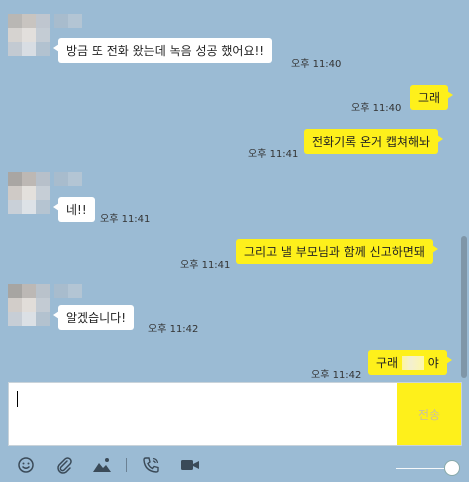 This screenshot has height=482, width=469. Describe the element at coordinates (190, 465) in the screenshot. I see `video-call-icon` at that location.